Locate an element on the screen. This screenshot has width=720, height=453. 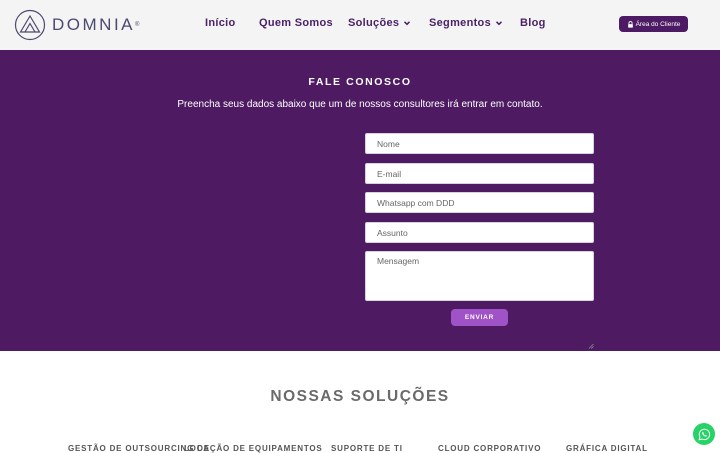
nav-quem-somos-label: Quem Somos is located at coordinates (296, 23).